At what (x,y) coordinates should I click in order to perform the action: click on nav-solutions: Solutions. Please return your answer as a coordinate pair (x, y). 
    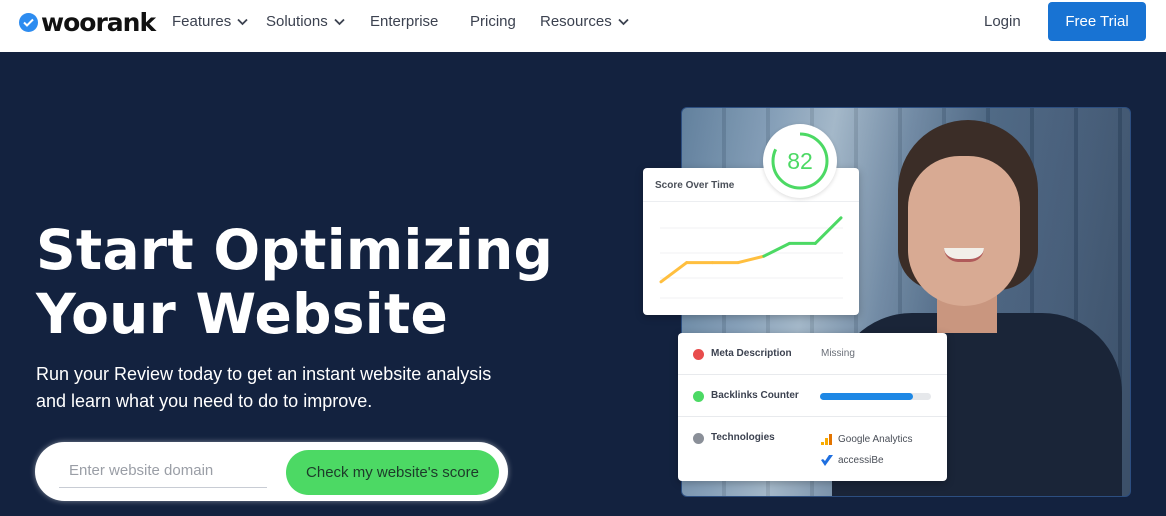
    Looking at the image, I should click on (305, 21).